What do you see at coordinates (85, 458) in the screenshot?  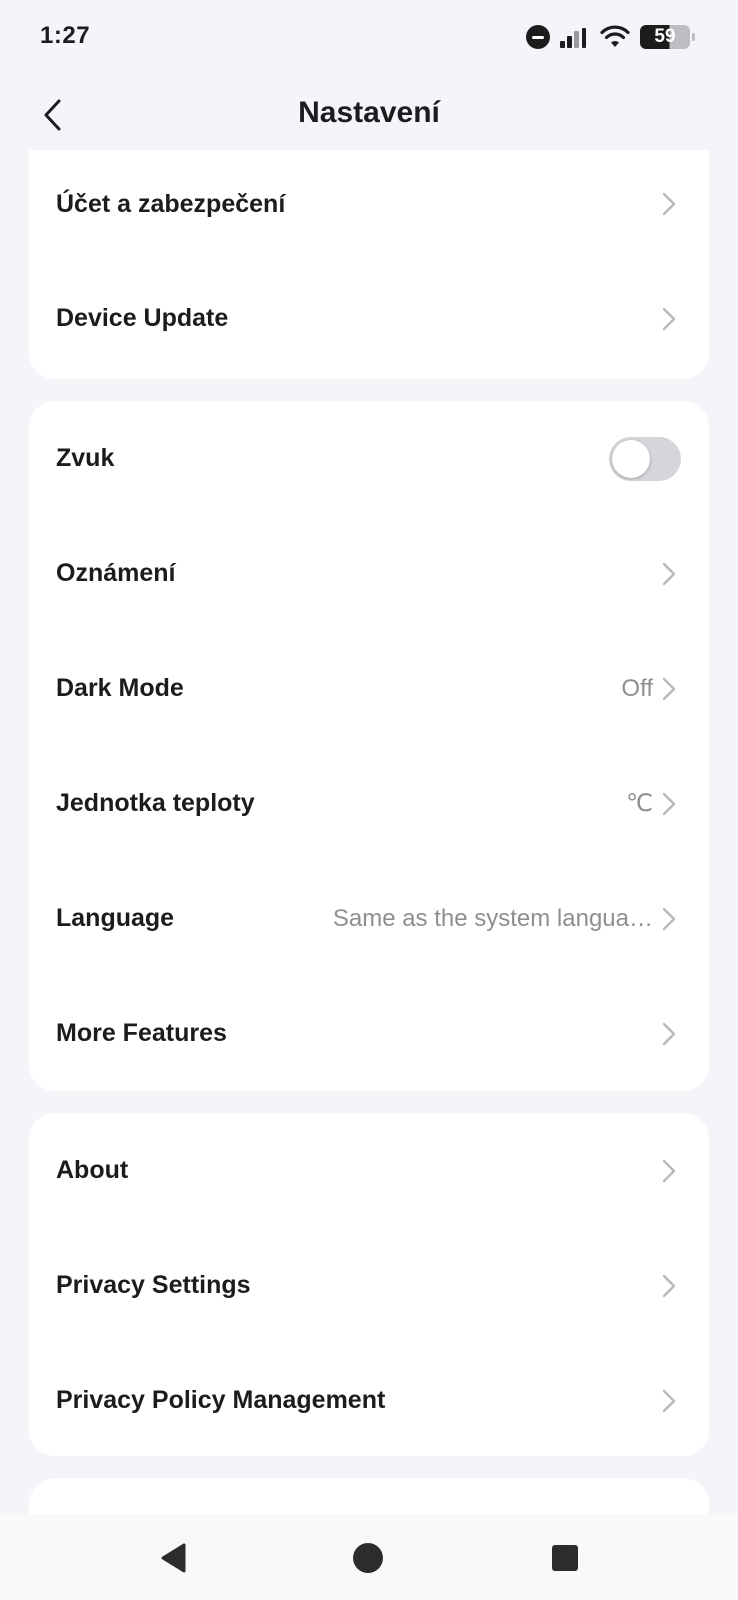 I see `row-label: Zvuk` at bounding box center [85, 458].